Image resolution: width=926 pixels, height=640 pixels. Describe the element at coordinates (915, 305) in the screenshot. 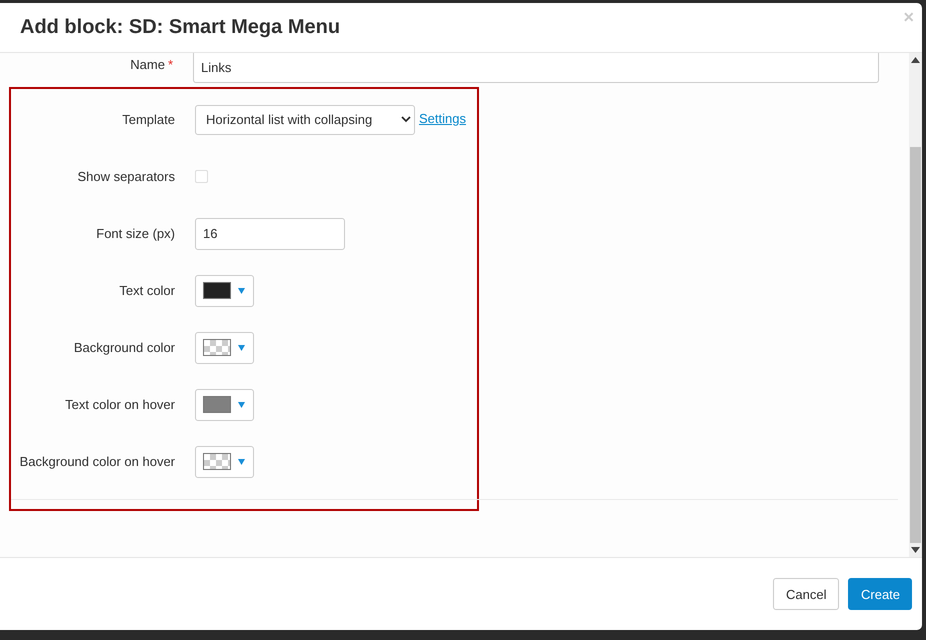

I see `scrollbar` at that location.